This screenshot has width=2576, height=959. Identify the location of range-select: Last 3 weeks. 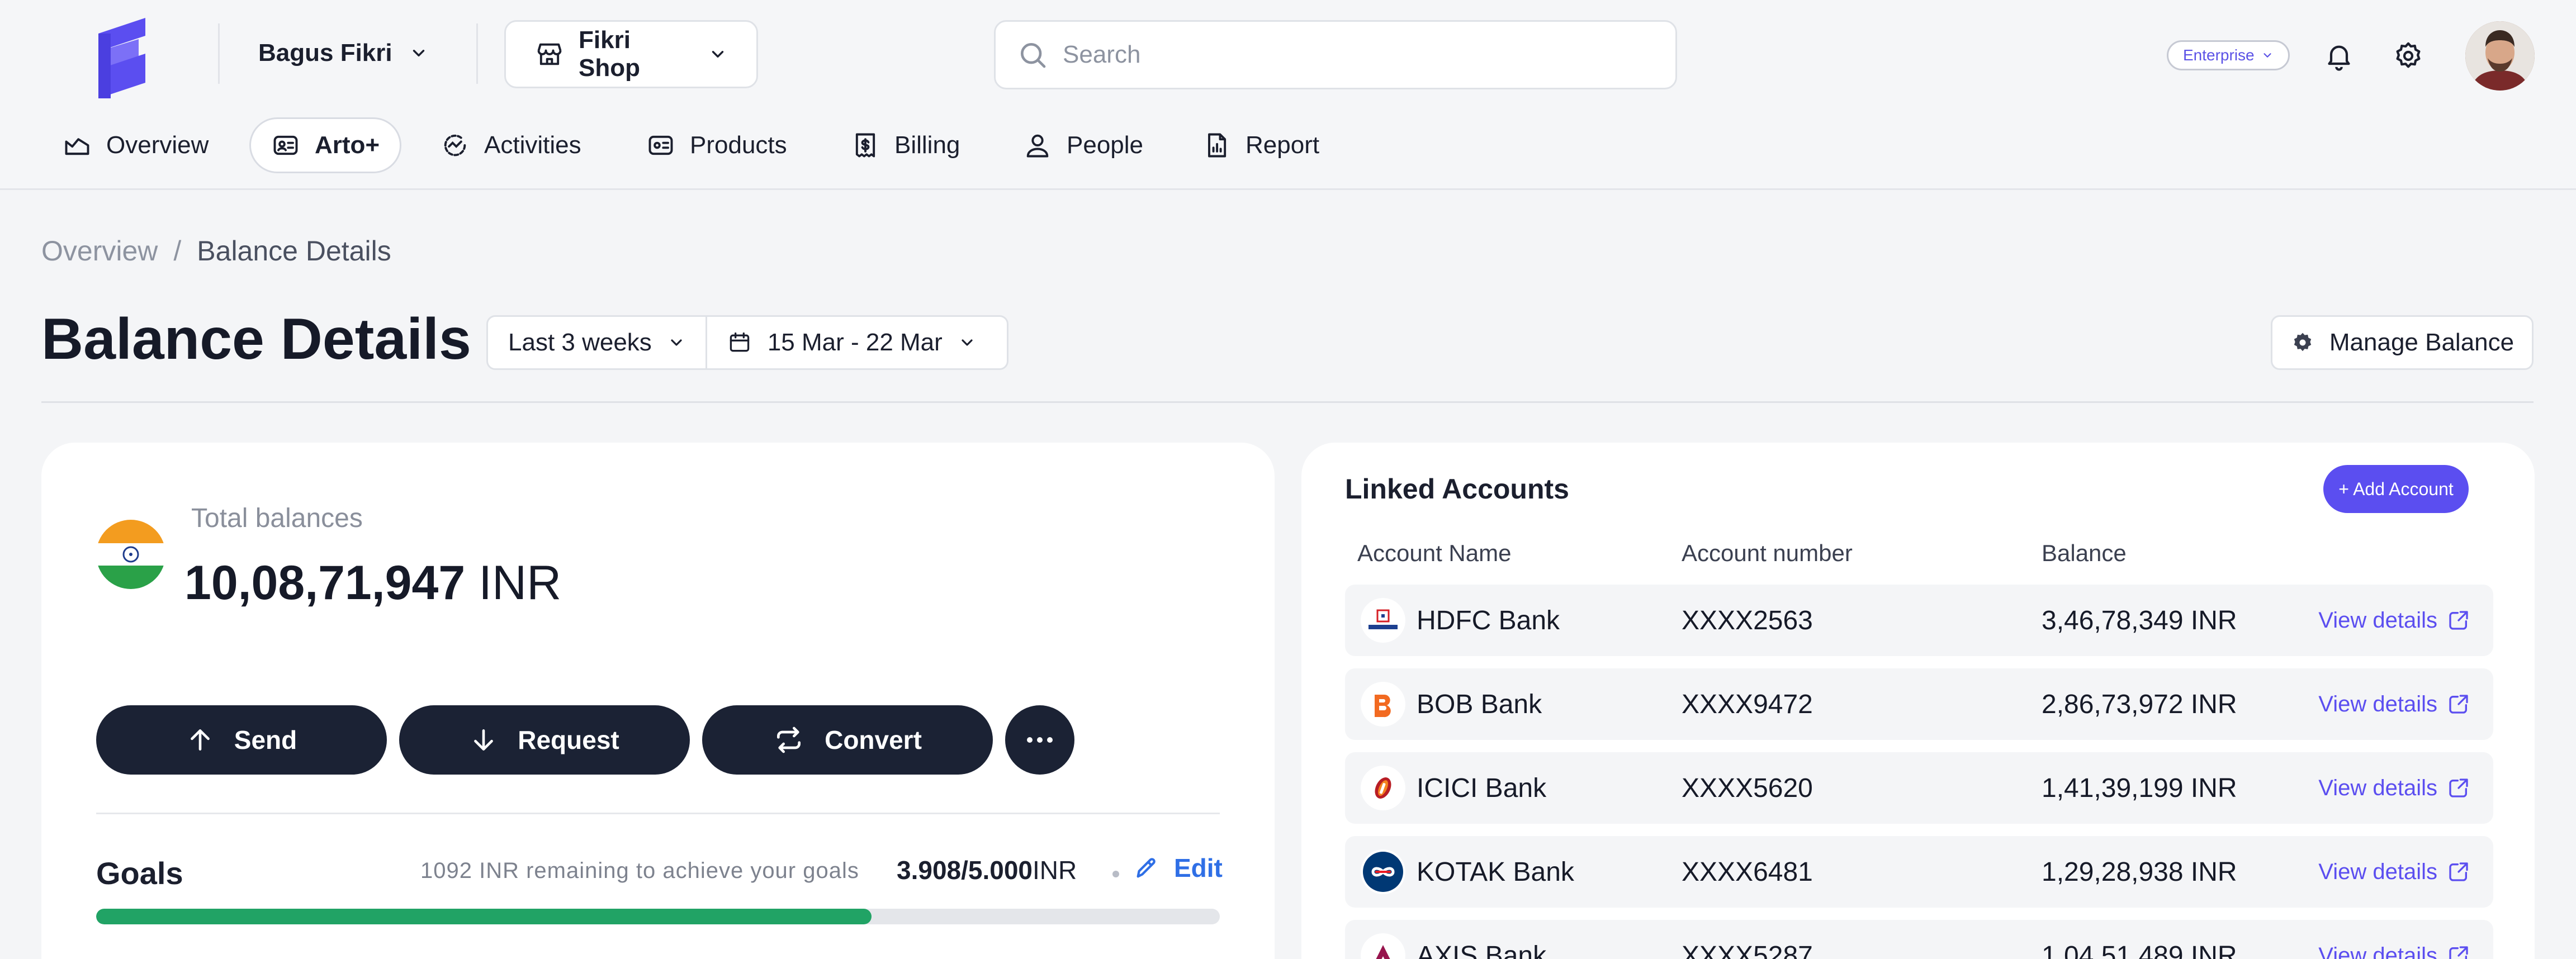
(596, 343).